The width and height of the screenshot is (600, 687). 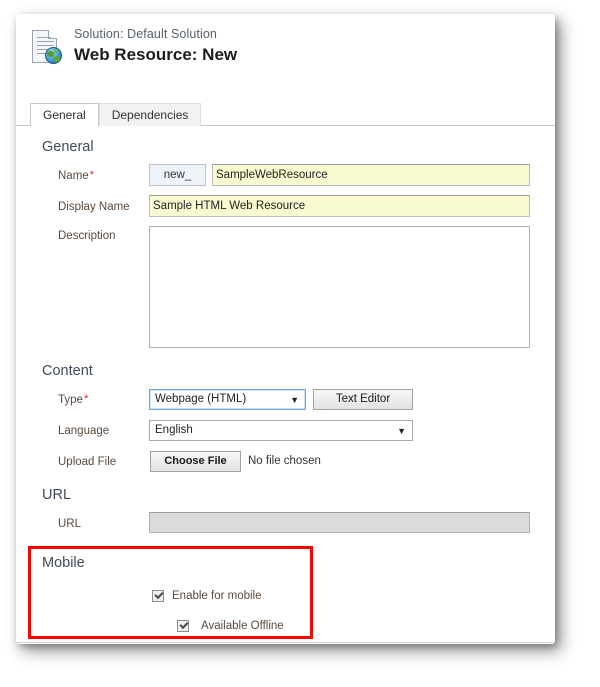 What do you see at coordinates (158, 596) in the screenshot?
I see `enable-for-mobile-checkbox` at bounding box center [158, 596].